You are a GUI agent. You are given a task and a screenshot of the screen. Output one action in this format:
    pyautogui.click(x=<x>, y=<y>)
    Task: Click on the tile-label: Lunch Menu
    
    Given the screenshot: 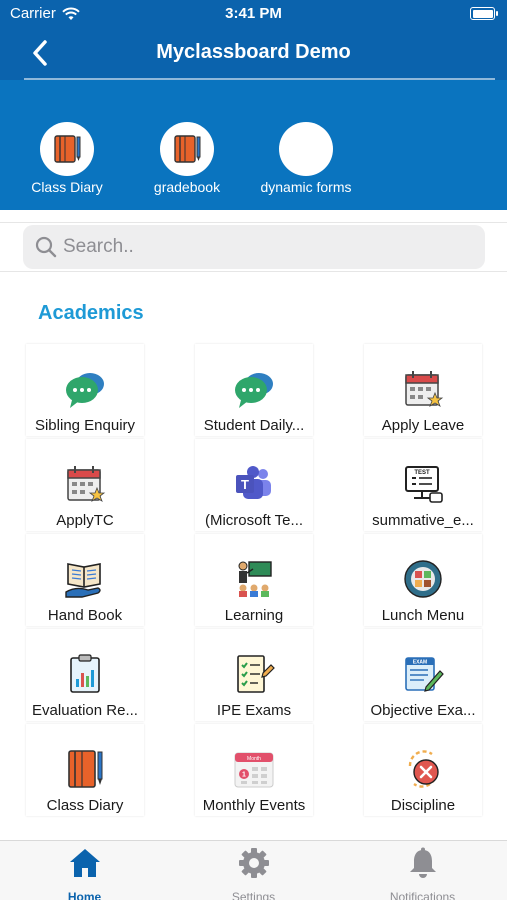 What is the action you would take?
    pyautogui.click(x=423, y=615)
    